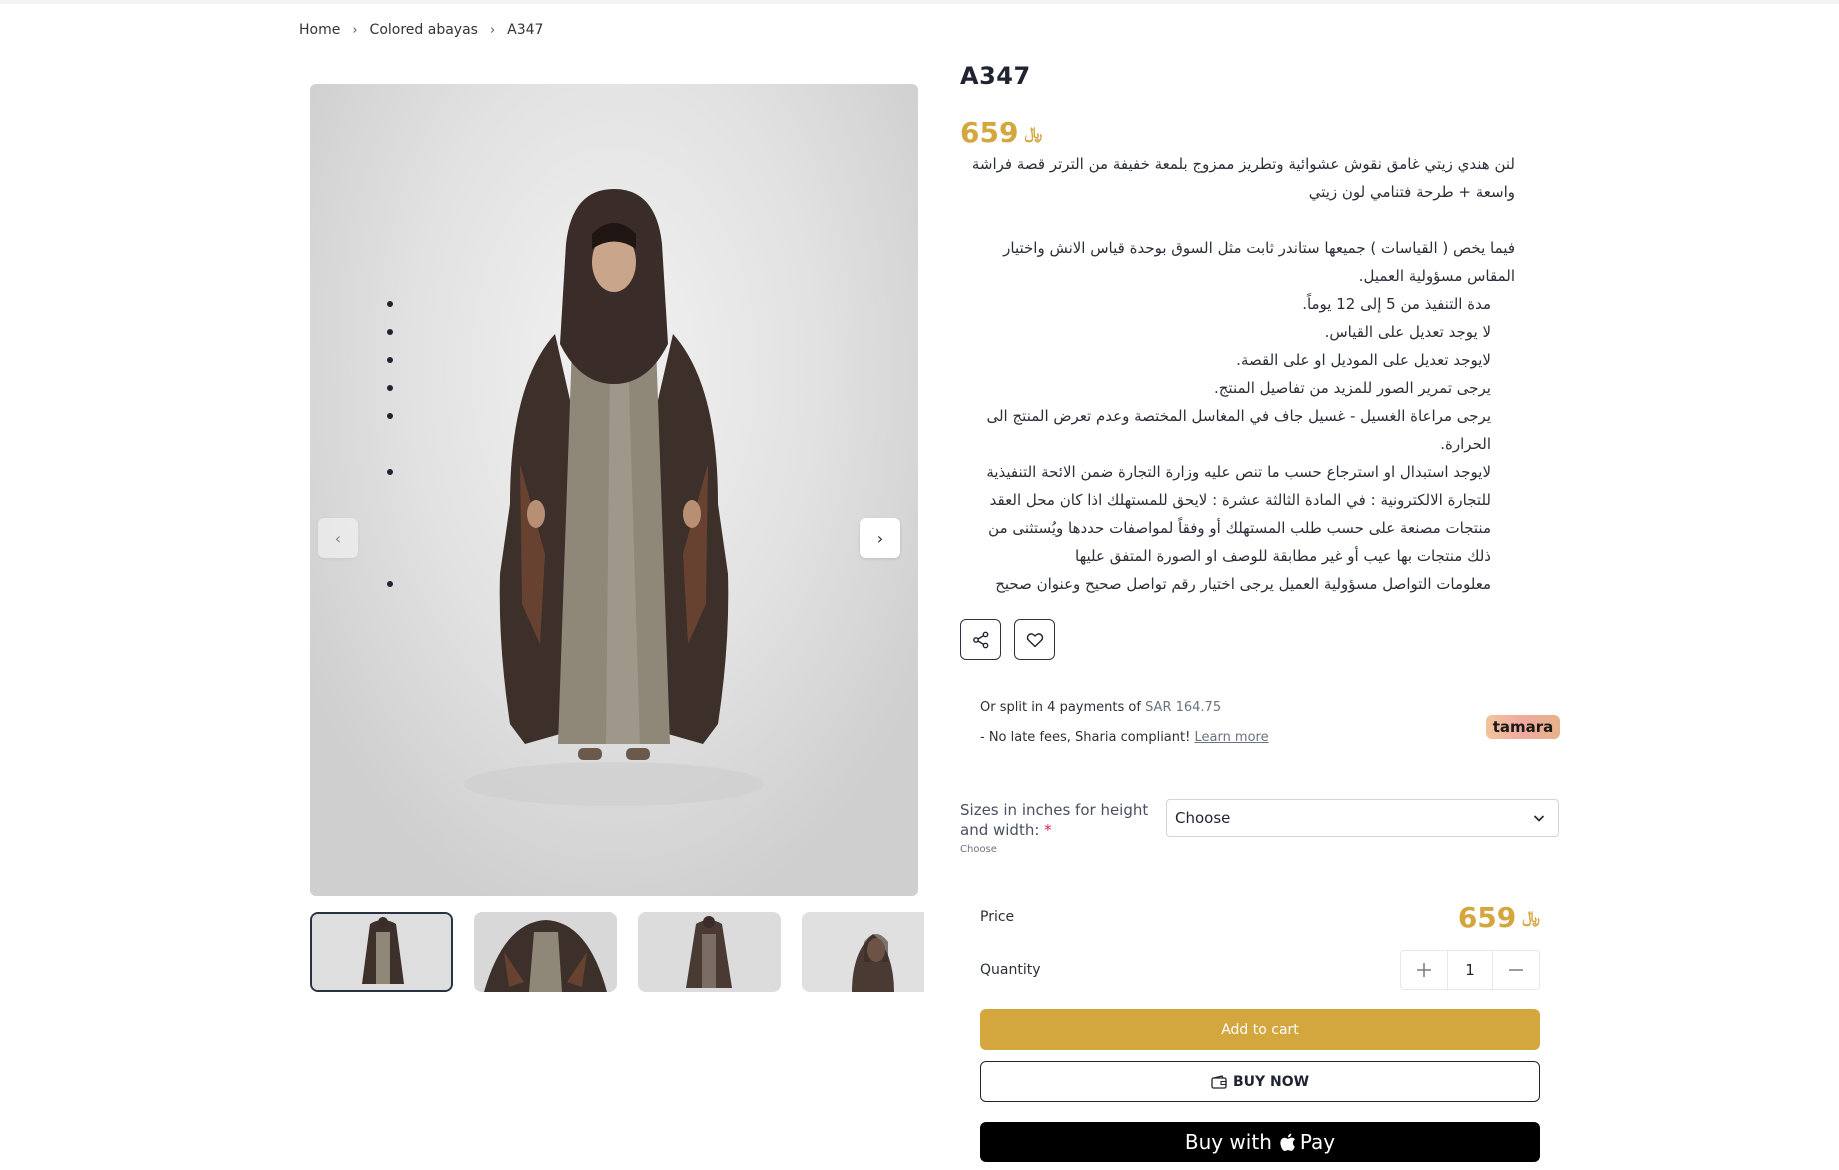 The width and height of the screenshot is (1839, 1170). I want to click on minus-icon, so click(1516, 970).